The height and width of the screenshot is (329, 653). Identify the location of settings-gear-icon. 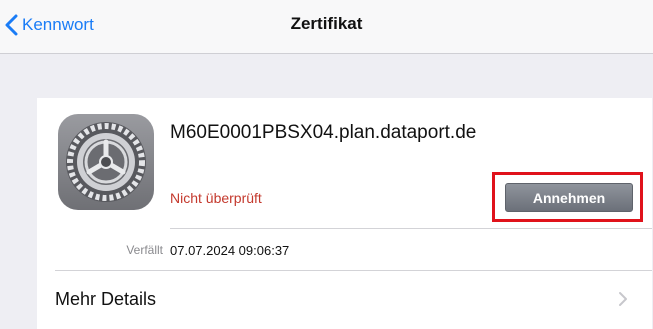
(106, 162).